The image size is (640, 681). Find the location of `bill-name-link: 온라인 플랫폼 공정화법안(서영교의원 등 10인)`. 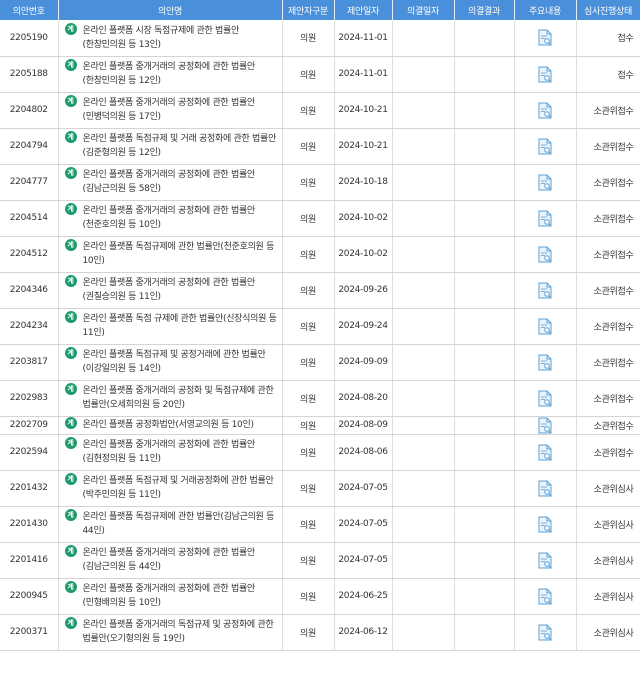

bill-name-link: 온라인 플랫폼 공정화법안(서영교의원 등 10인) is located at coordinates (168, 425).